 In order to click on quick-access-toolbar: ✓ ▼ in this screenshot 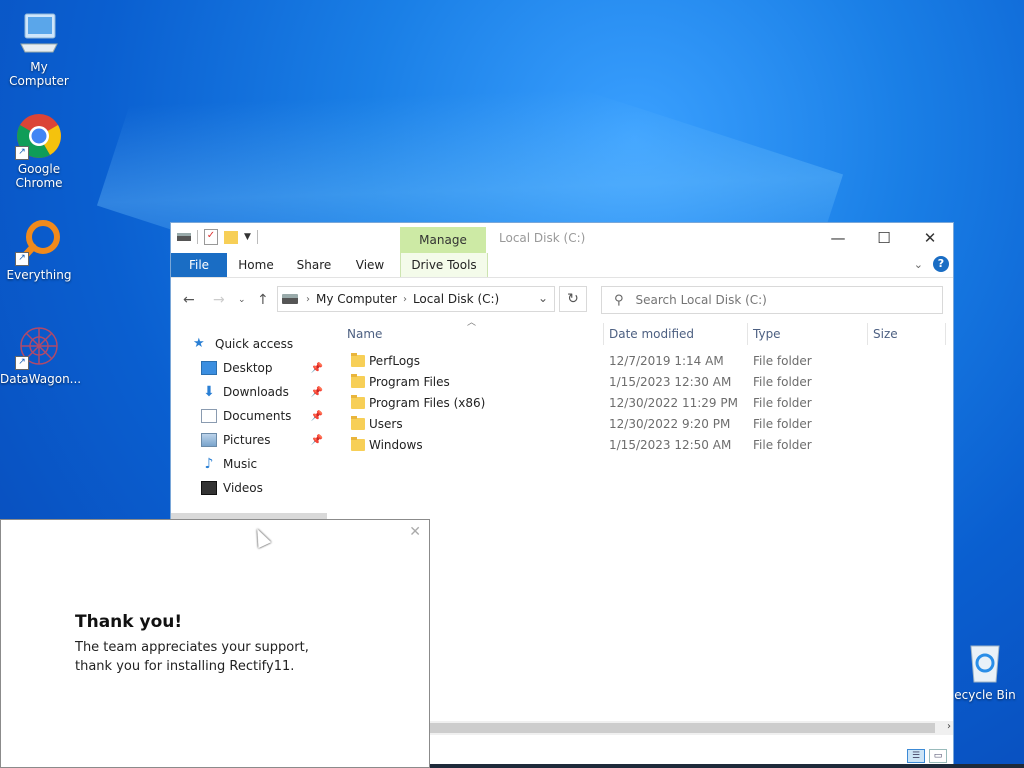, I will do `click(217, 237)`.